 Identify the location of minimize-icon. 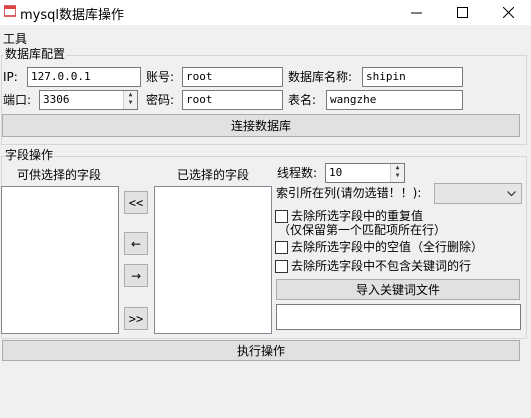
(416, 13).